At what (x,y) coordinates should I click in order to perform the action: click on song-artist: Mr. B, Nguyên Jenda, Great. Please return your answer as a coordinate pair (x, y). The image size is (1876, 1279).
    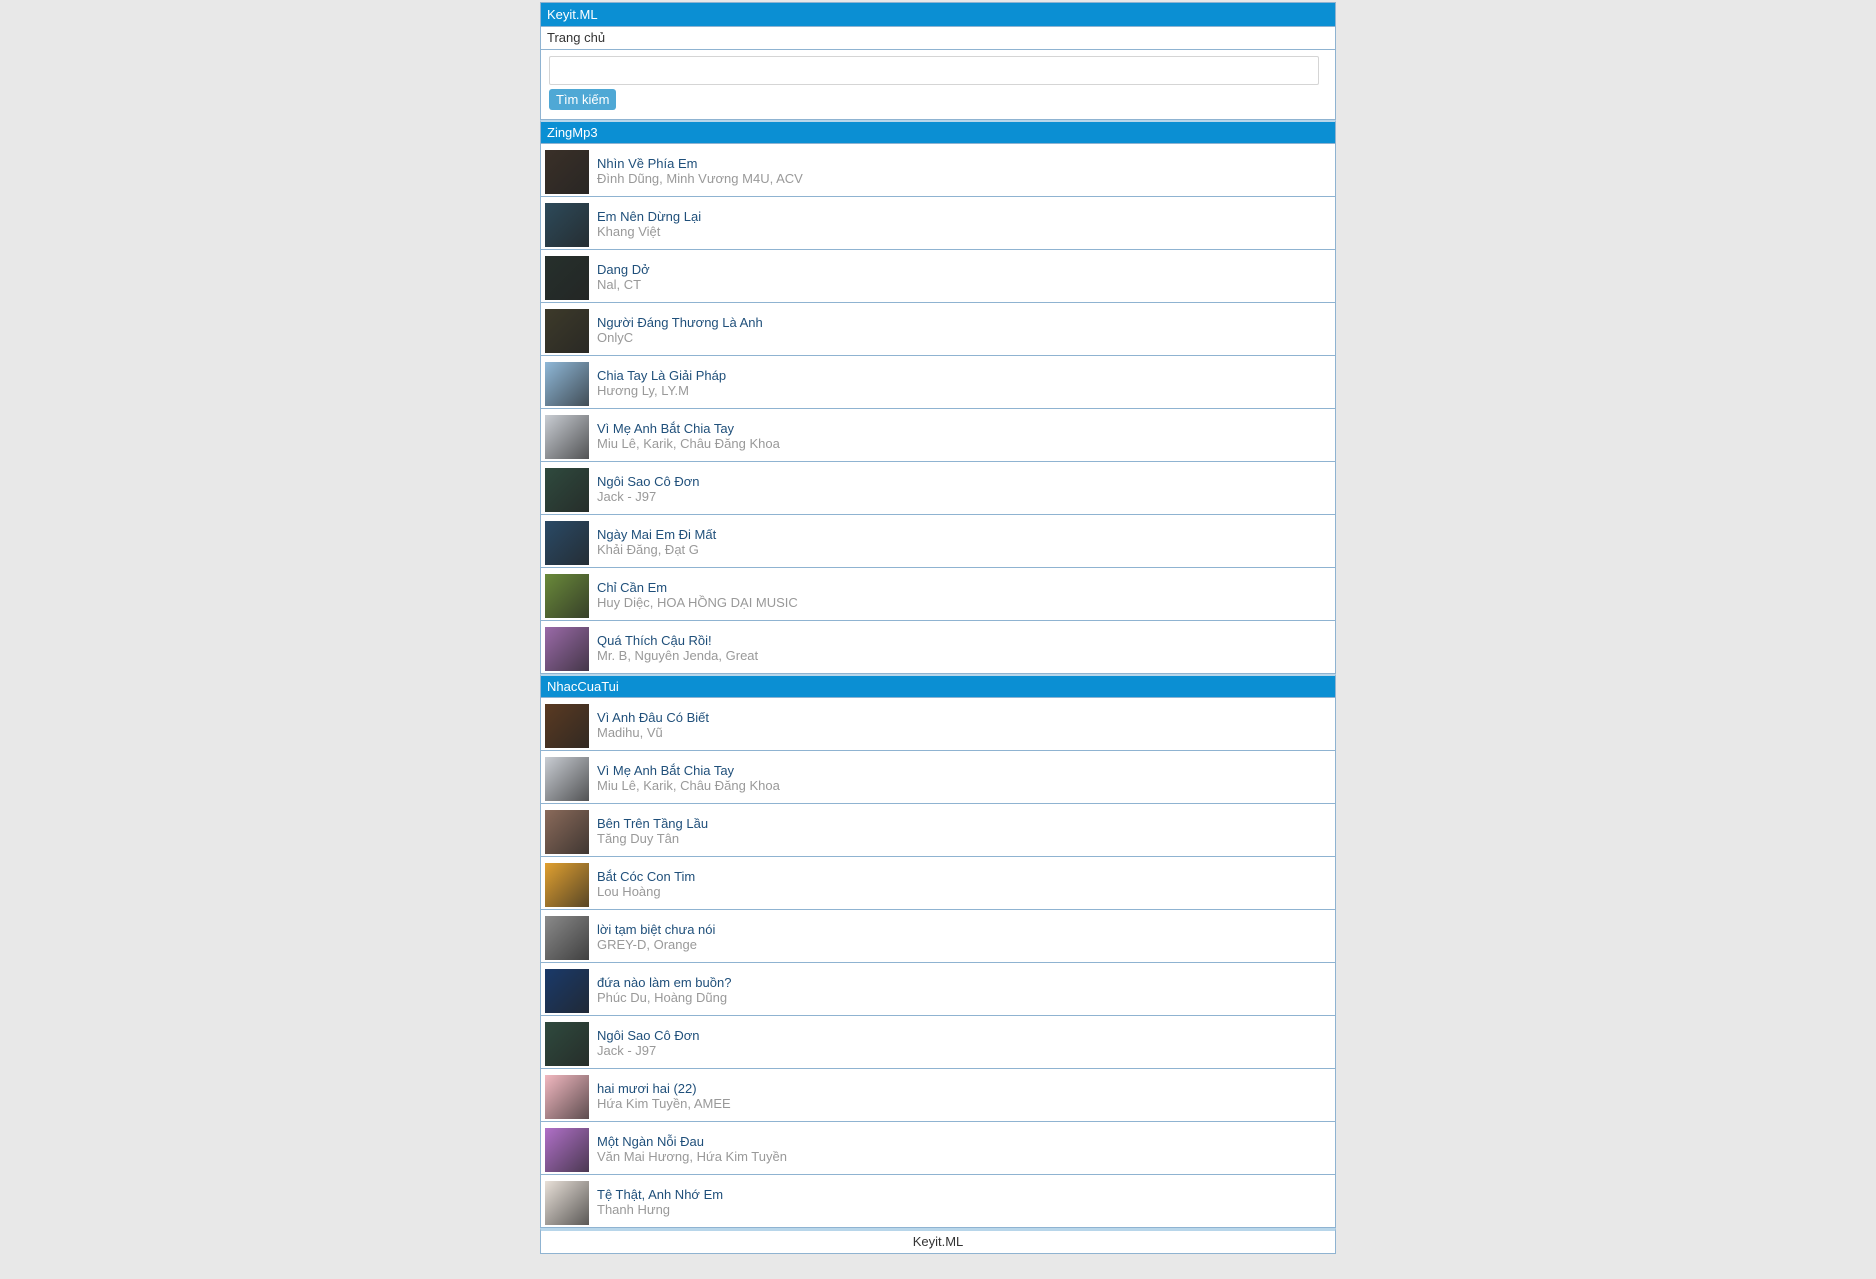
    Looking at the image, I should click on (678, 655).